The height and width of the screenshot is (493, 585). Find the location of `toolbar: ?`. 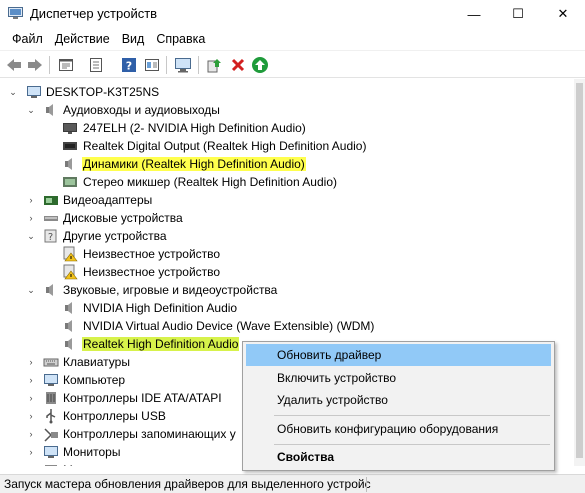

toolbar: ? is located at coordinates (292, 64).